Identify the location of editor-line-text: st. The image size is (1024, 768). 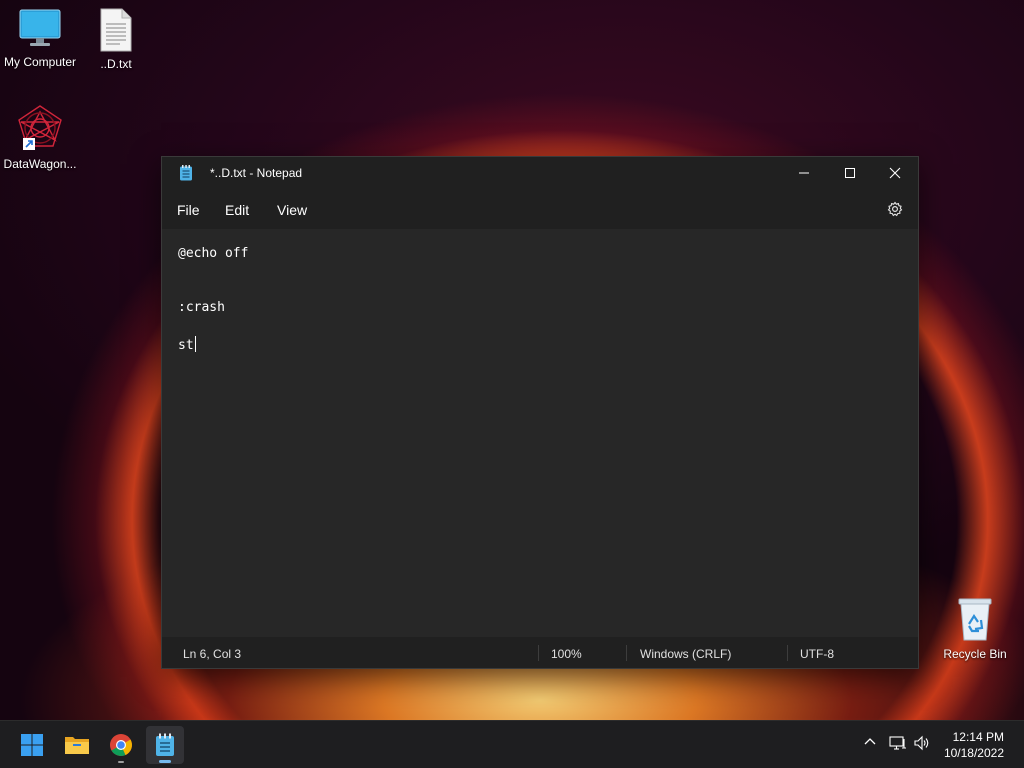
(186, 345).